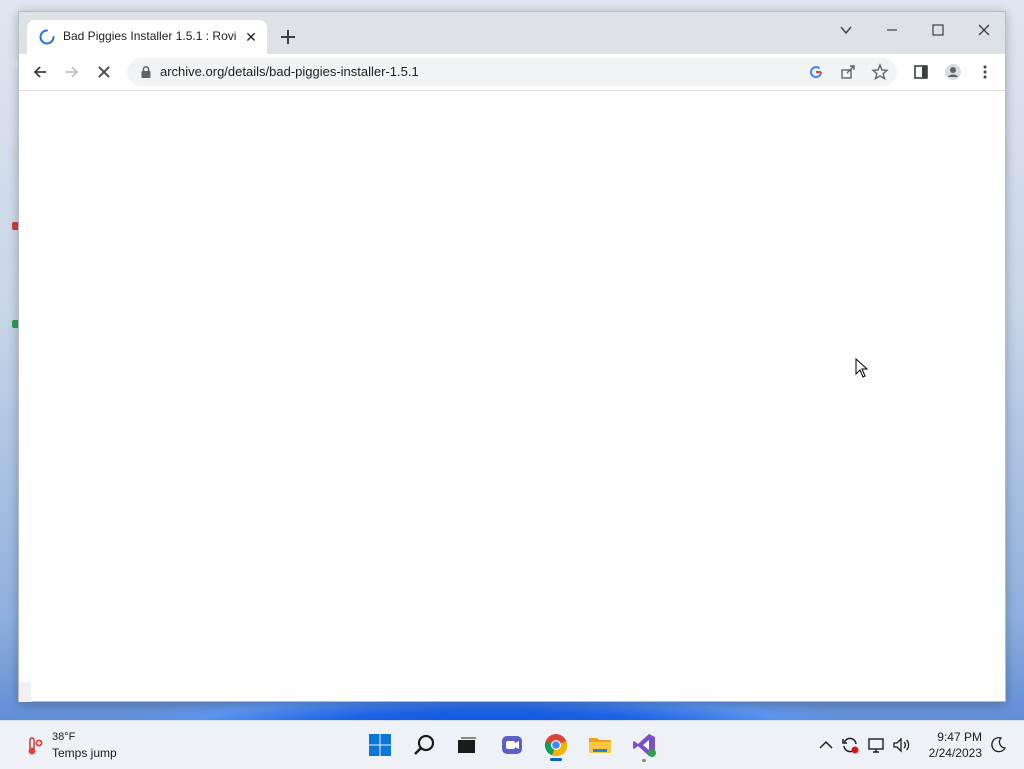  I want to click on chat-icon, so click(512, 745).